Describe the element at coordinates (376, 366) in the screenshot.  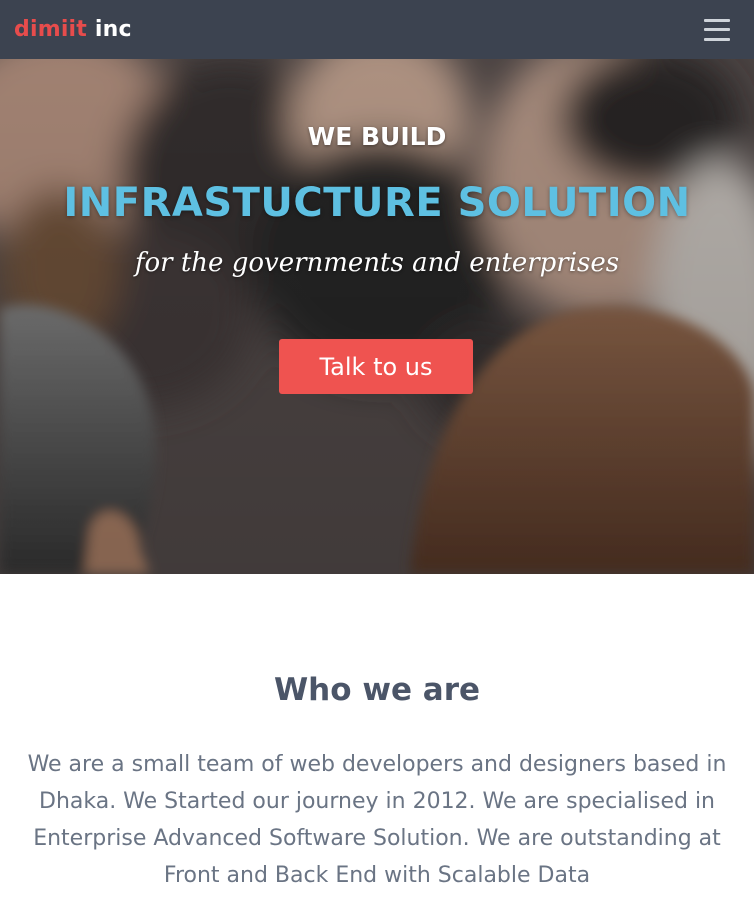
I see `talk-to-us-button: Talk to us` at that location.